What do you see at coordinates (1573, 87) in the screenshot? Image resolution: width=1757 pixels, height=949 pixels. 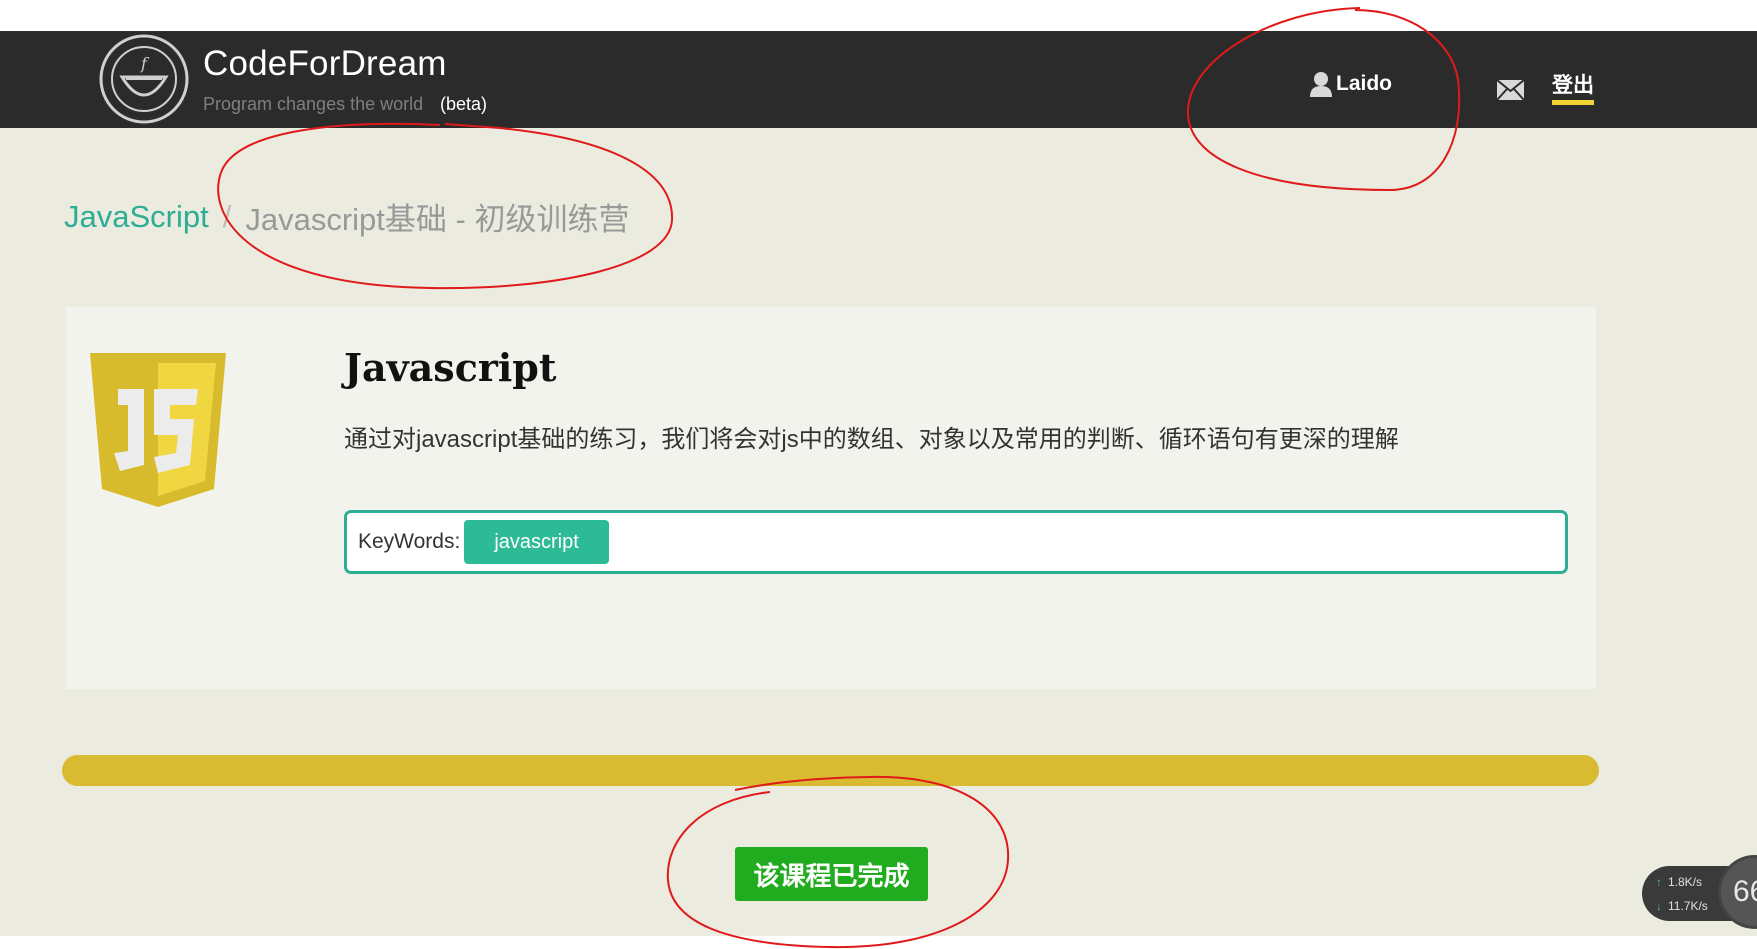 I see `logout-link: 登出` at bounding box center [1573, 87].